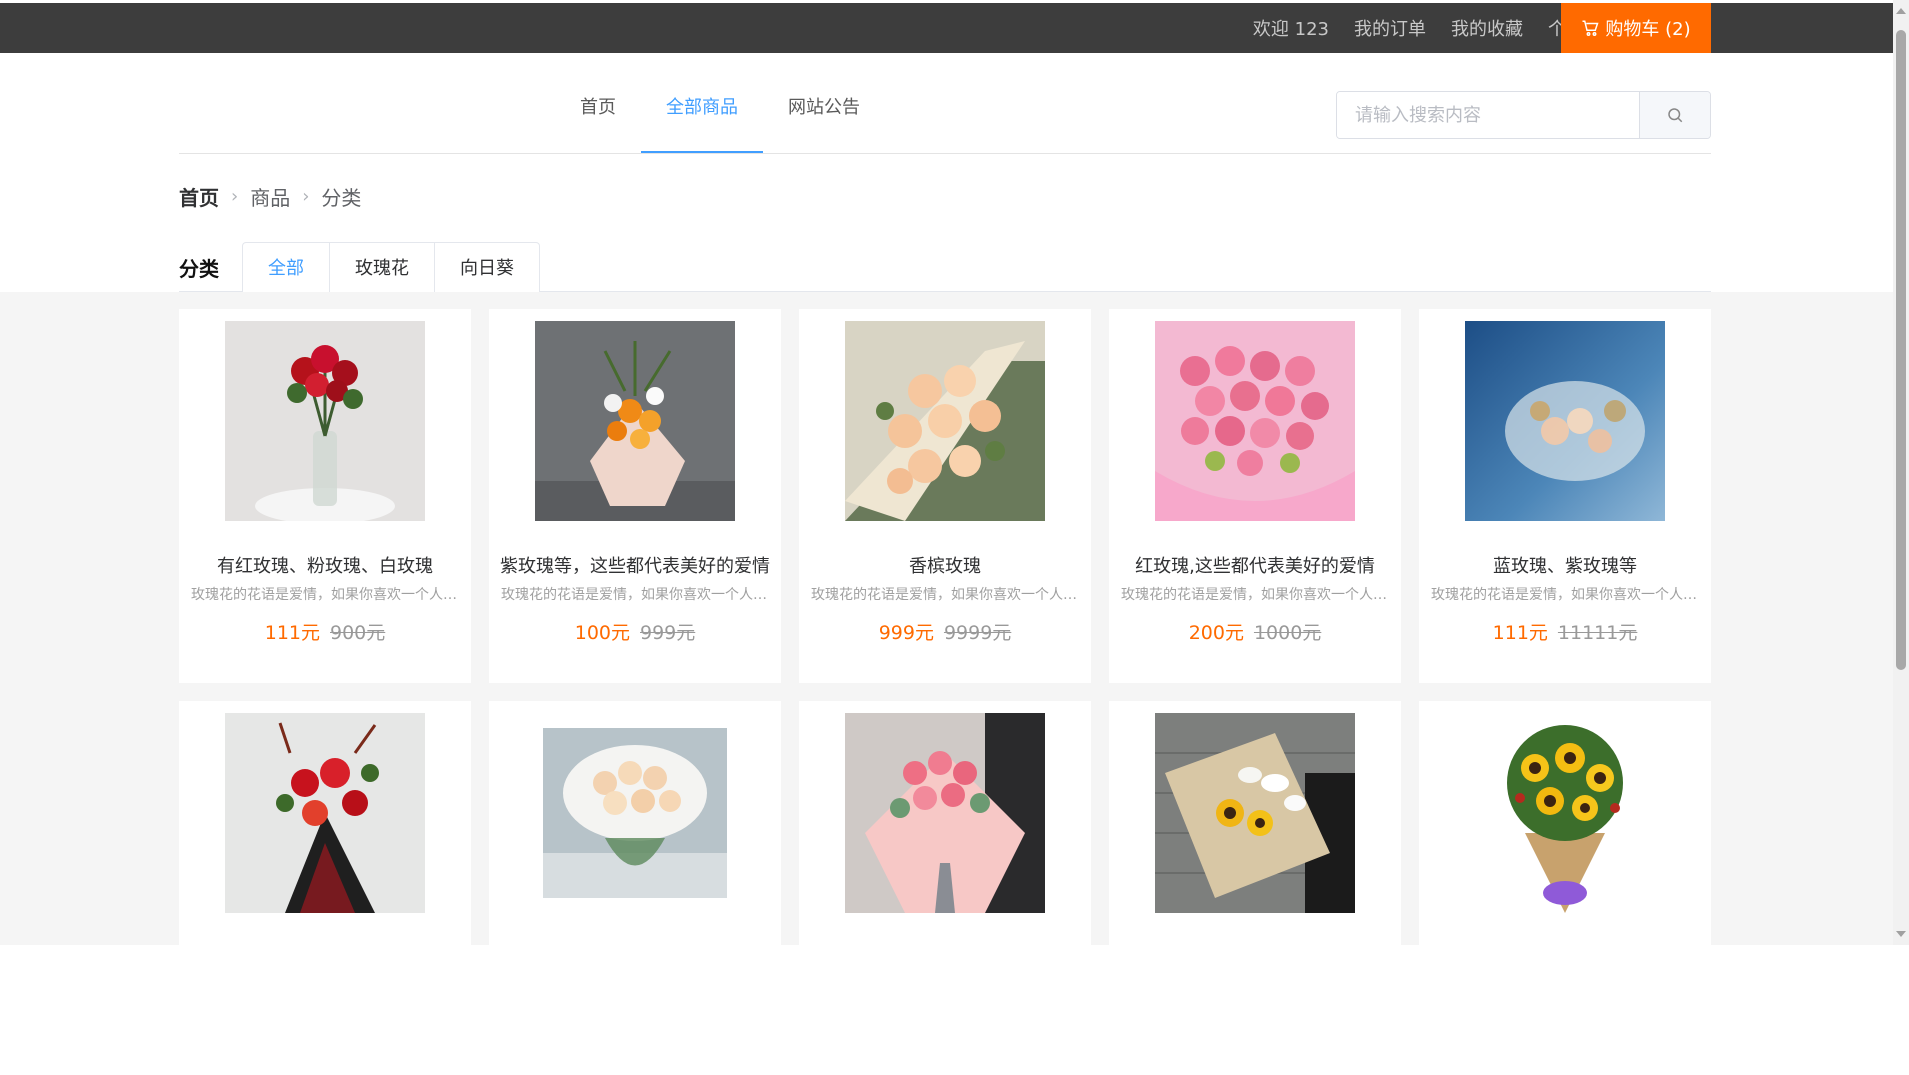 The image size is (1909, 1075). What do you see at coordinates (906, 633) in the screenshot?
I see `current-price: 999元` at bounding box center [906, 633].